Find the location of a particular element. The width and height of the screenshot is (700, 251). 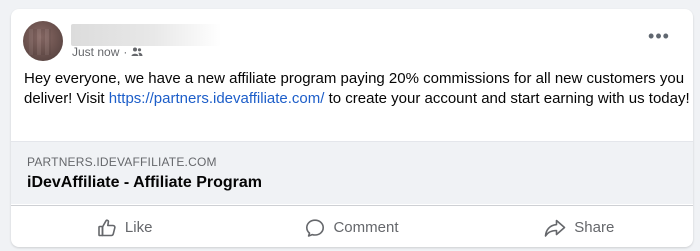

like-label: Like is located at coordinates (138, 227).